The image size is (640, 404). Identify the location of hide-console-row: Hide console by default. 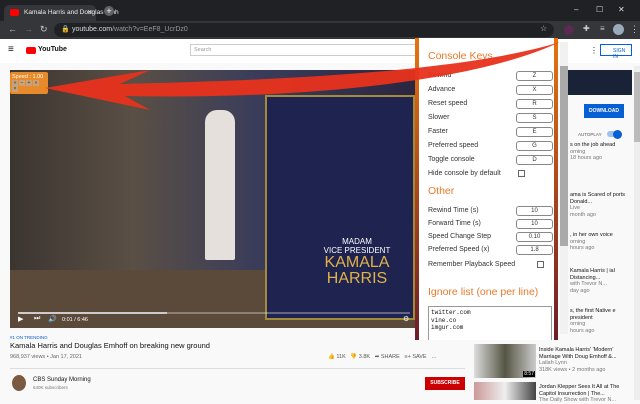
(490, 173).